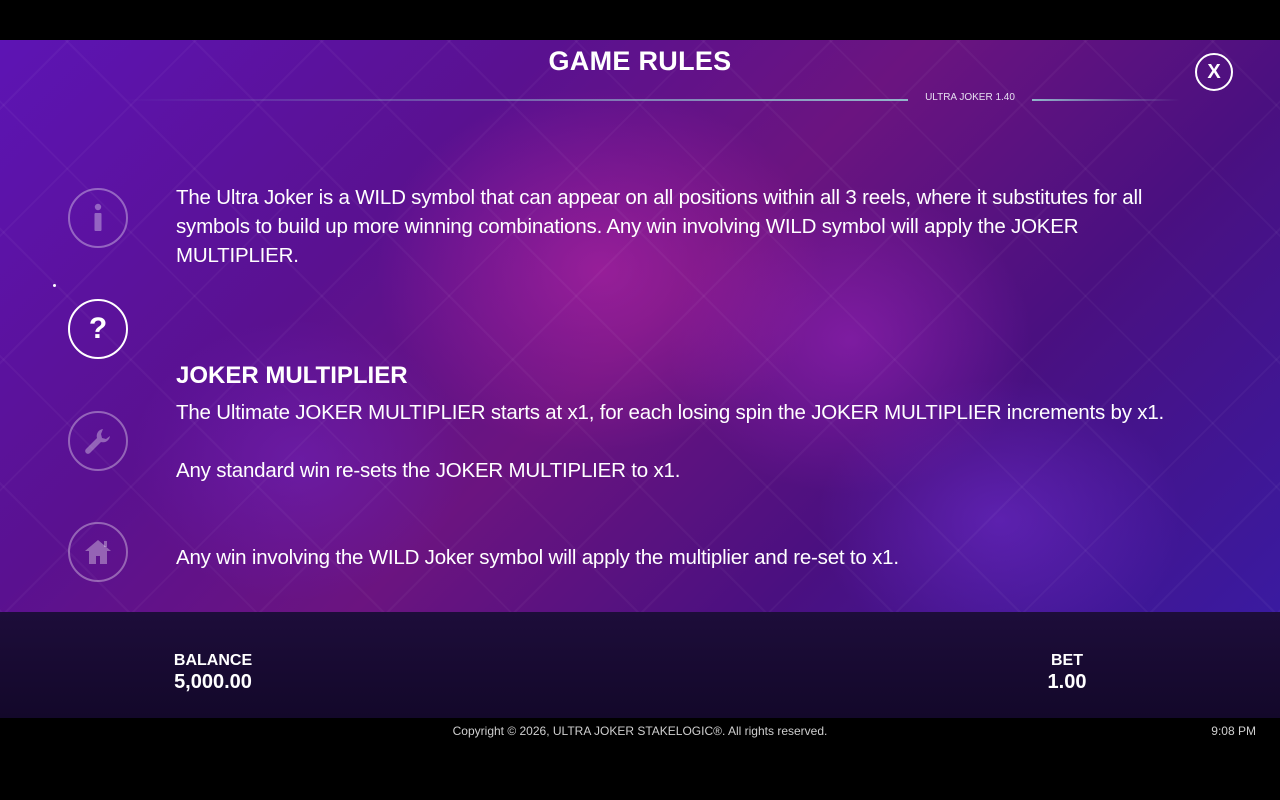  I want to click on question-icon: ?, so click(98, 328).